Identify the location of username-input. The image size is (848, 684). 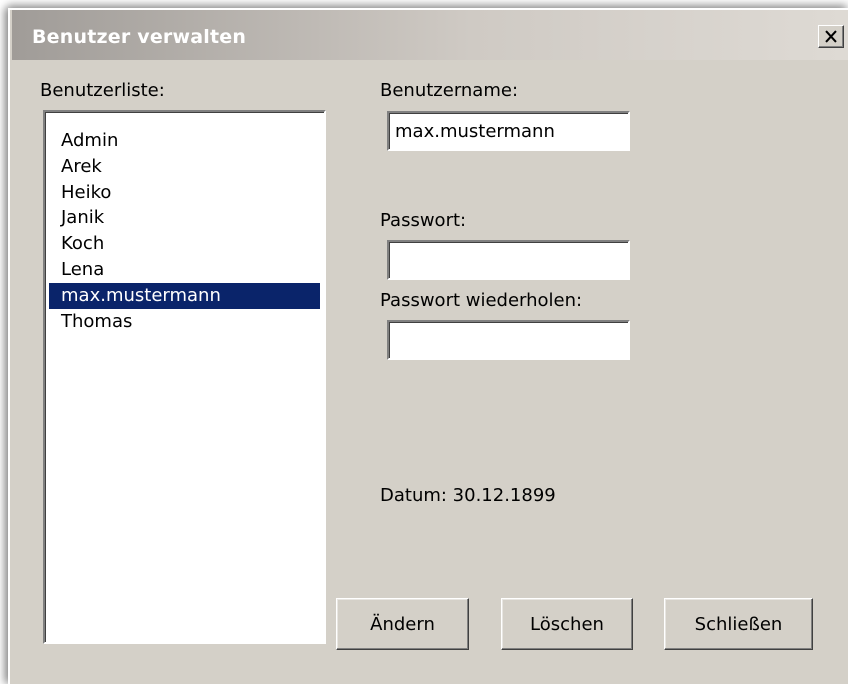
(508, 131).